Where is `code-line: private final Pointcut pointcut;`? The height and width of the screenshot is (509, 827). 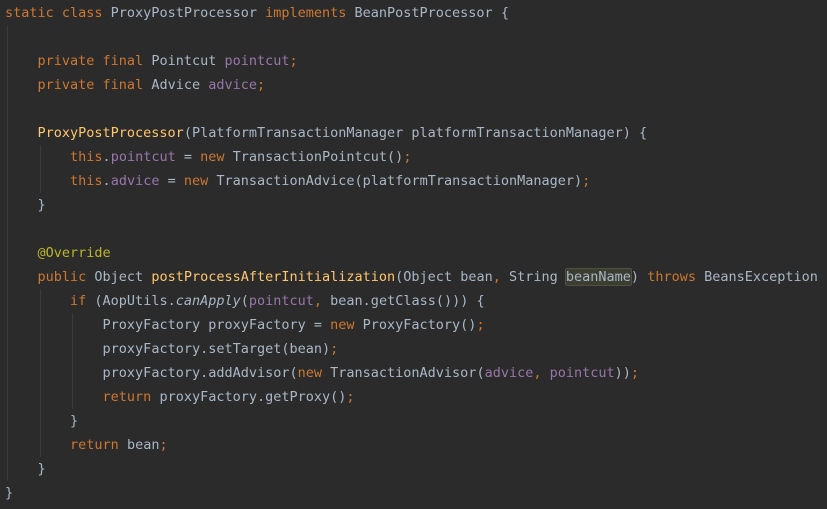
code-line: private final Pointcut pointcut; is located at coordinates (151, 61).